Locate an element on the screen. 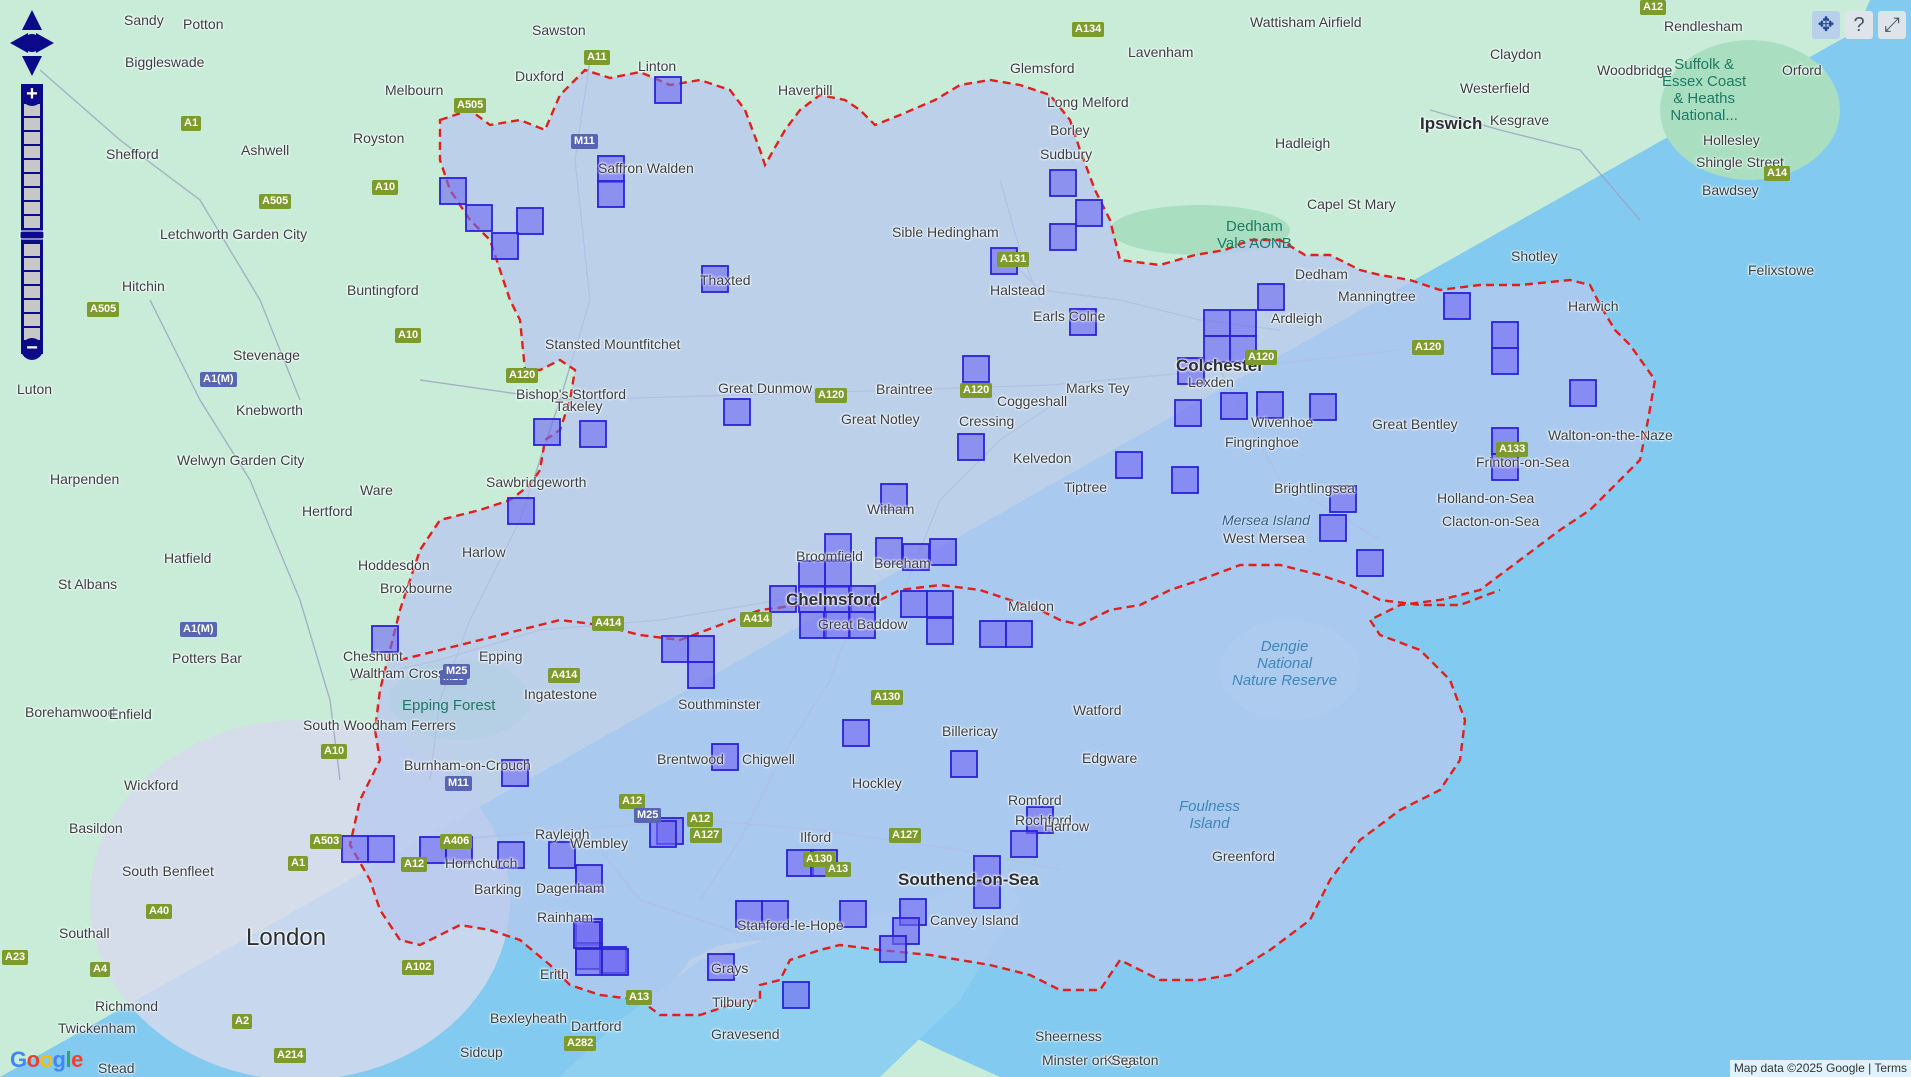 This screenshot has width=1911, height=1077. road-shield: A102 is located at coordinates (418, 967).